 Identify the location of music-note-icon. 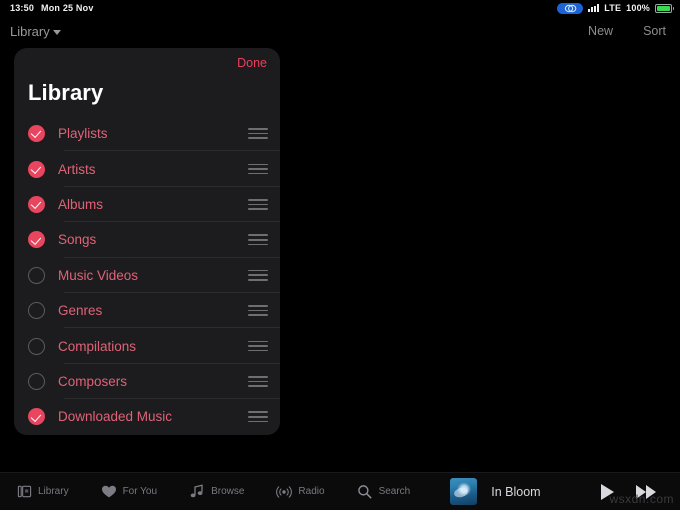
(197, 492).